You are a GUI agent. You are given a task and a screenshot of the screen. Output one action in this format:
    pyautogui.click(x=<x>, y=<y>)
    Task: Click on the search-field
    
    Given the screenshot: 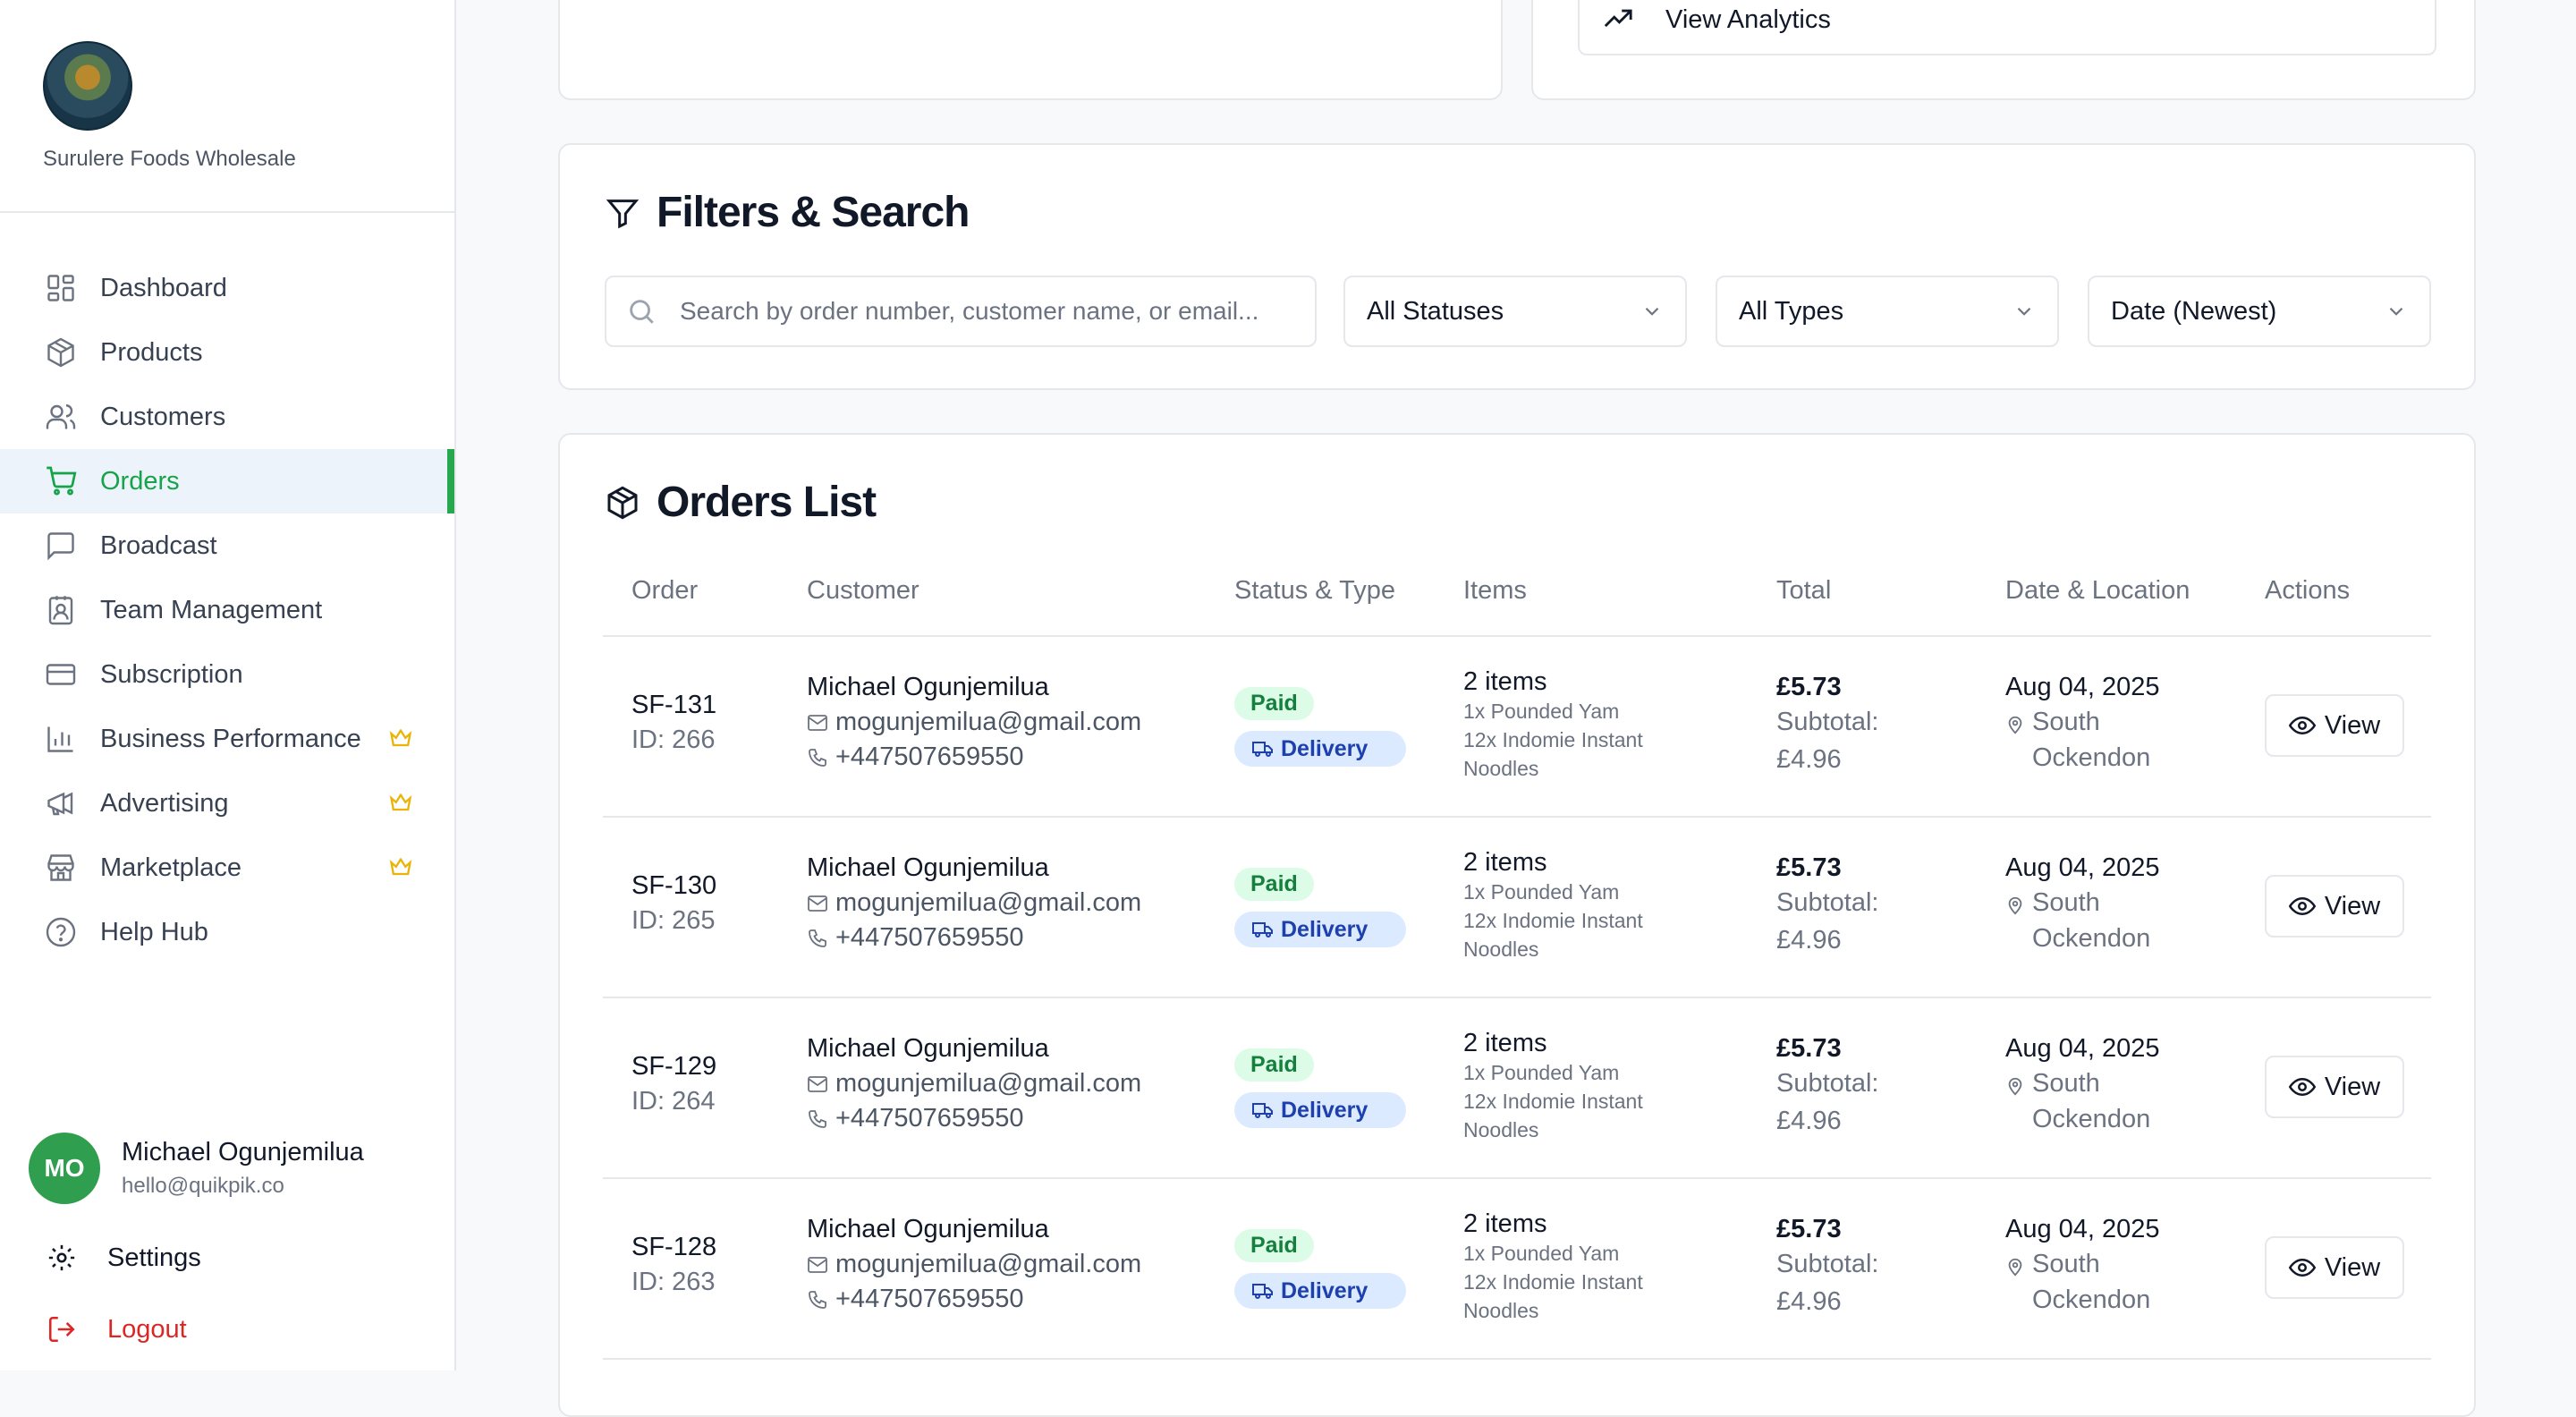 What is the action you would take?
    pyautogui.click(x=961, y=312)
    